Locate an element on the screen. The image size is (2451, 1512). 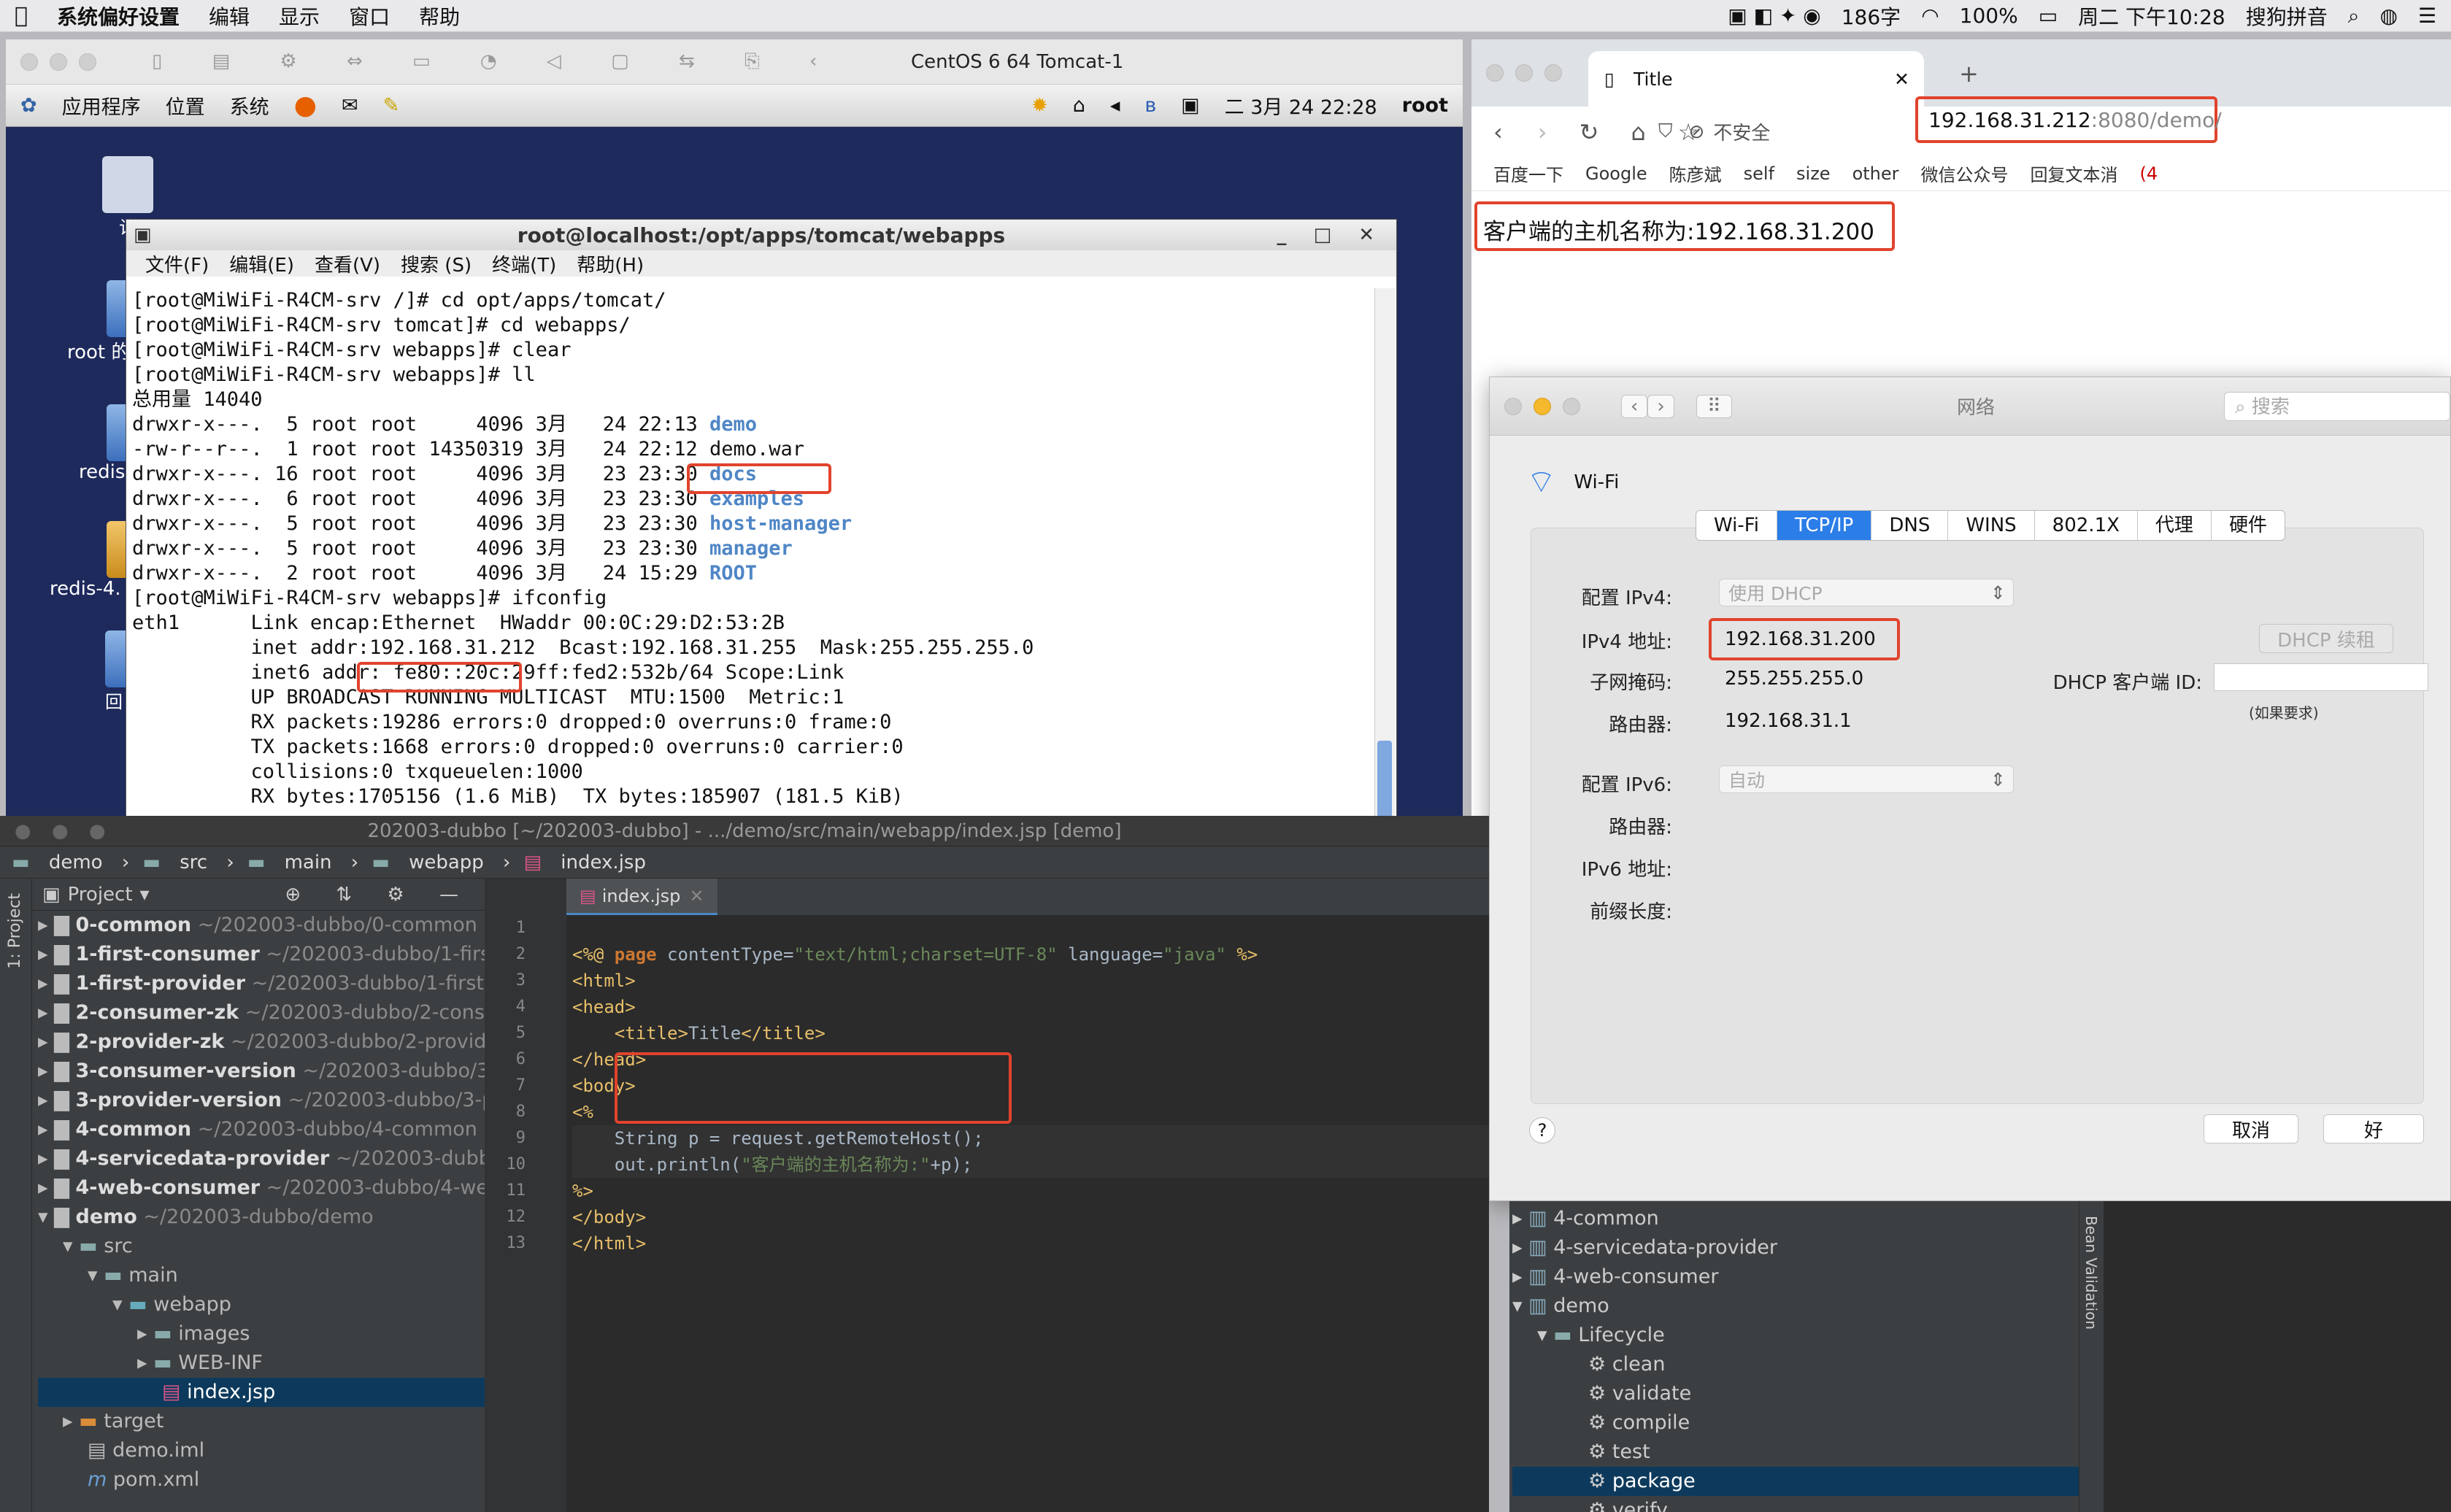
dhcp-renew-button: DHCP 续租 is located at coordinates (2326, 638).